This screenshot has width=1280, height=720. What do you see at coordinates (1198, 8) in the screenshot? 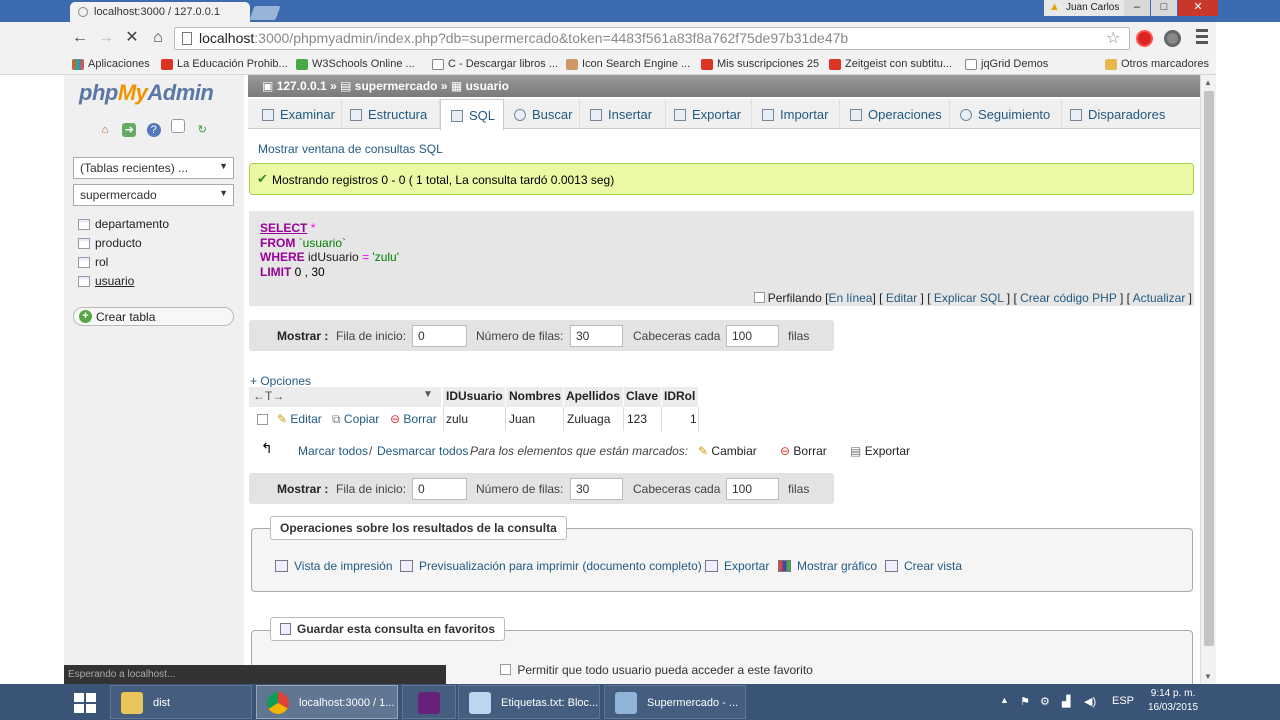
I see `close-button: ✕` at bounding box center [1198, 8].